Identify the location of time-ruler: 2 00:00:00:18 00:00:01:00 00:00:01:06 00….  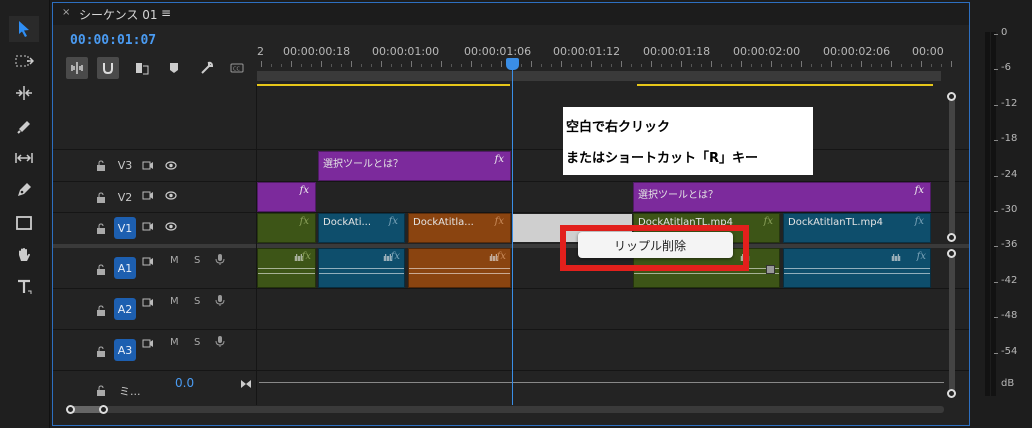
(604, 62).